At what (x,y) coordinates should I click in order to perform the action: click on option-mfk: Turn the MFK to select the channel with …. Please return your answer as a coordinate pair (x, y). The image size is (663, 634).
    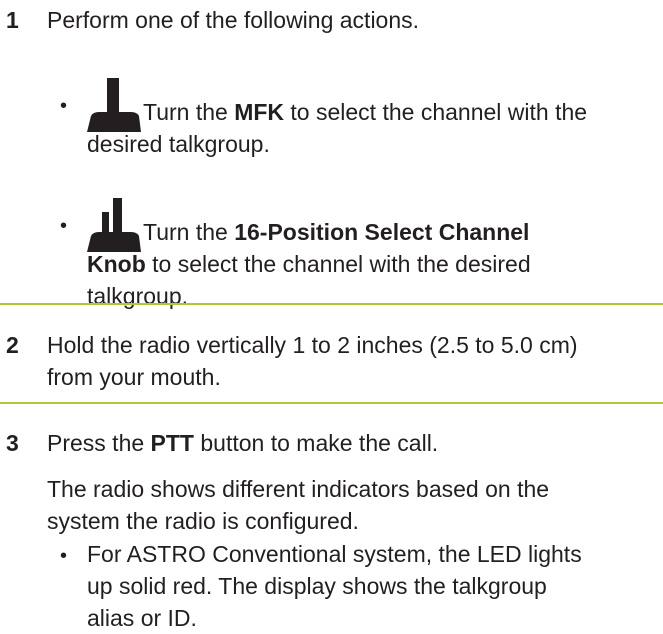
    Looking at the image, I should click on (373, 116).